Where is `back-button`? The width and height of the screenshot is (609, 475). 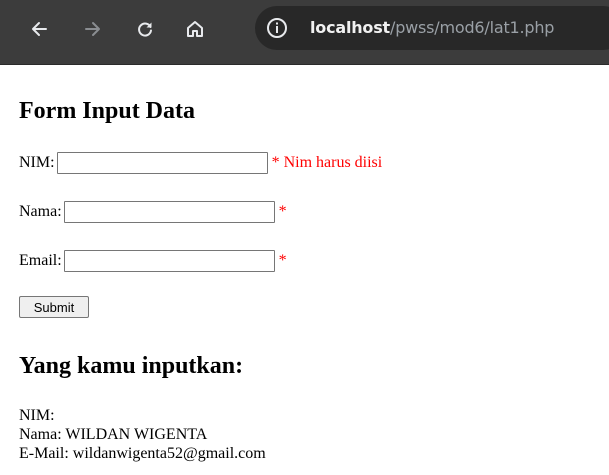
back-button is located at coordinates (40, 29).